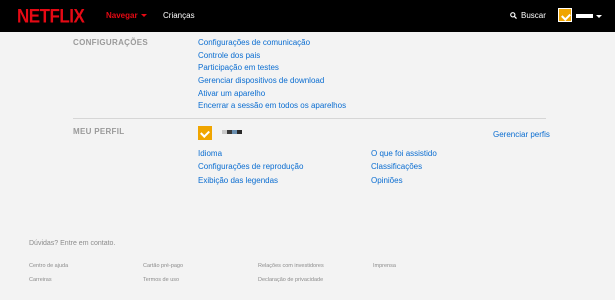  Describe the element at coordinates (210, 153) in the screenshot. I see `language-link: Idioma` at that location.